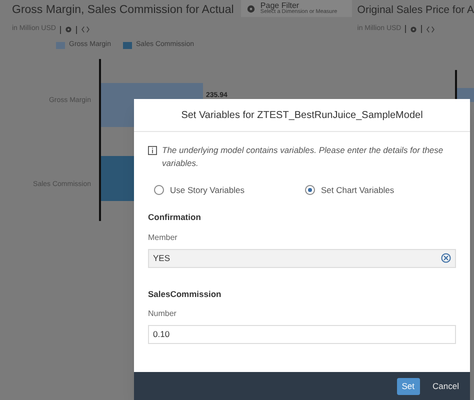 This screenshot has height=400, width=474. I want to click on cancel-button: Cancel, so click(446, 386).